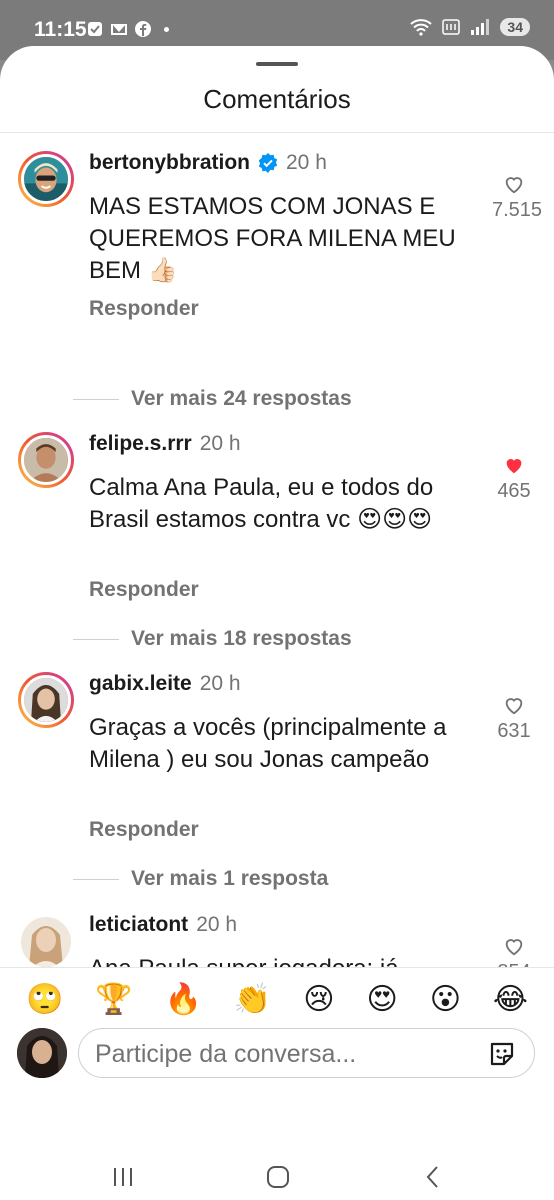  What do you see at coordinates (140, 684) in the screenshot?
I see `comment-username: gabix.leite` at bounding box center [140, 684].